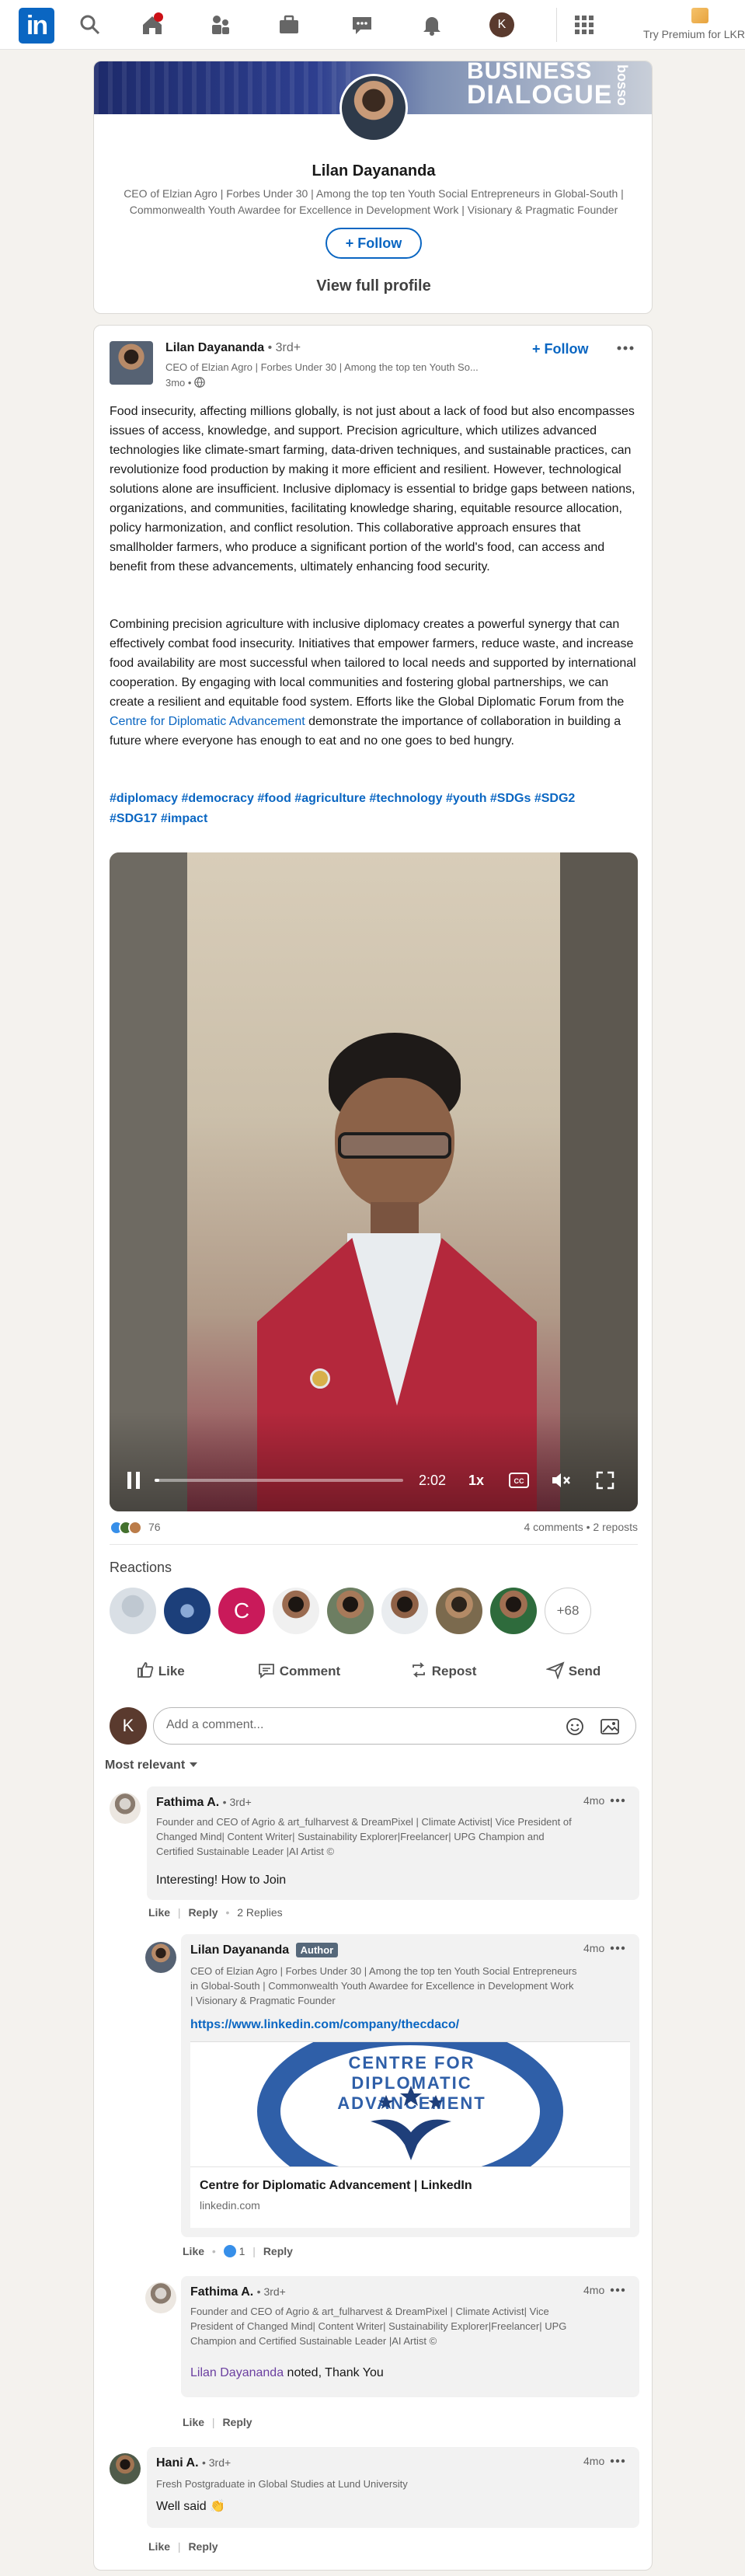  What do you see at coordinates (575, 1726) in the screenshot?
I see `emoji-icon` at bounding box center [575, 1726].